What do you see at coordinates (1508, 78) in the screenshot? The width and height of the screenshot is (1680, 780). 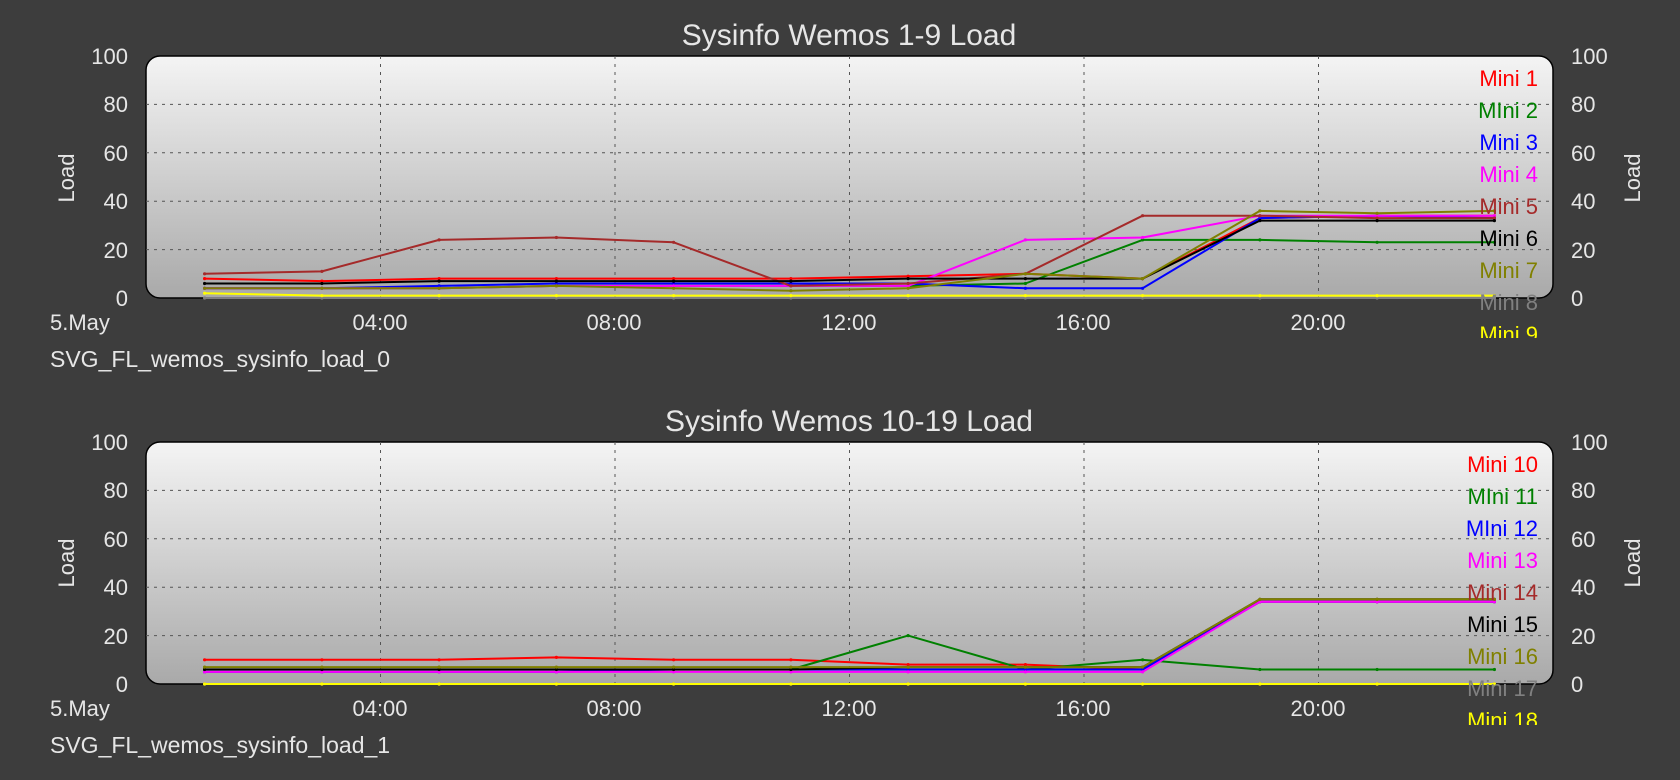 I see `legend-item: Mini 1` at bounding box center [1508, 78].